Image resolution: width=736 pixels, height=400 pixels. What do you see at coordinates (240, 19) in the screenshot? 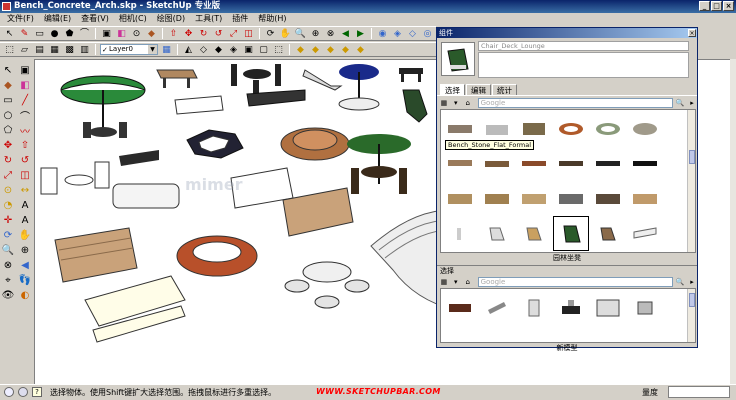
I see `menu-plugins: 插件` at bounding box center [240, 19].